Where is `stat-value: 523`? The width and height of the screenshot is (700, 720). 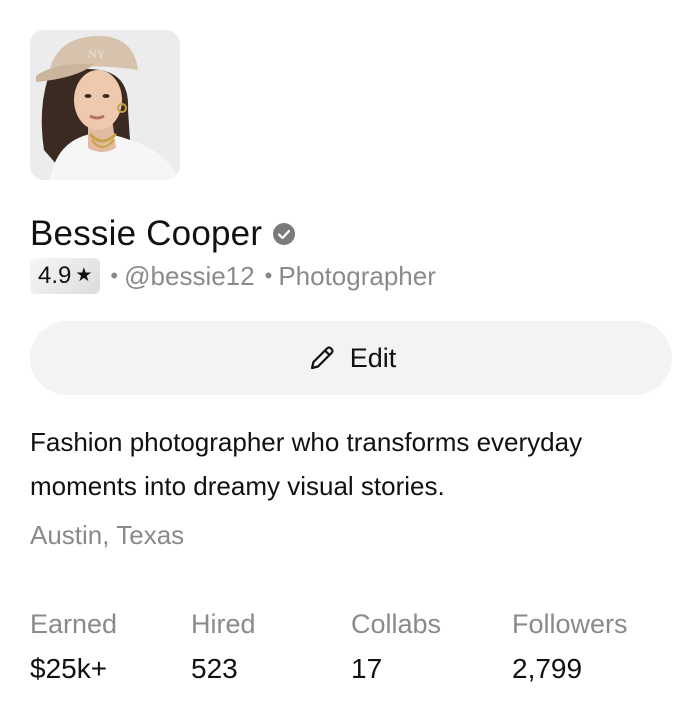 stat-value: 523 is located at coordinates (214, 668).